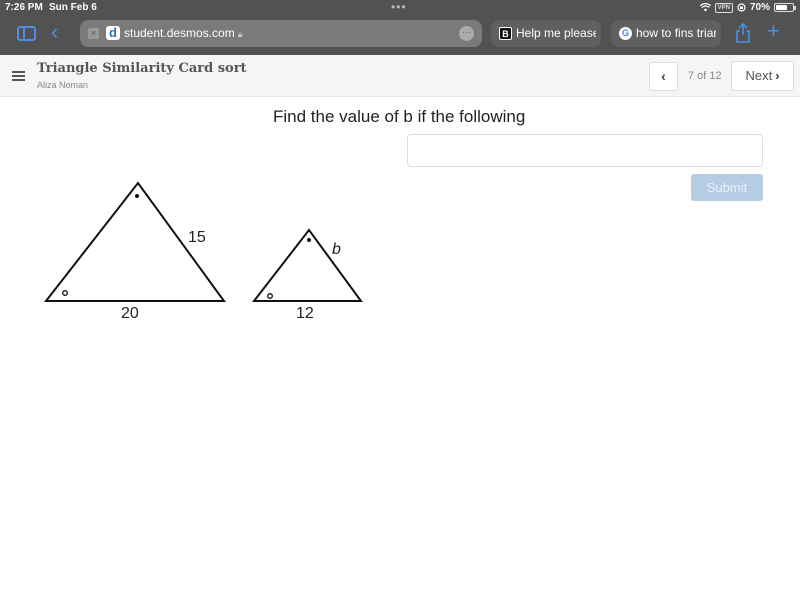 Image resolution: width=800 pixels, height=600 pixels. I want to click on activity-title: Triangle Similarity Card sort, so click(142, 68).